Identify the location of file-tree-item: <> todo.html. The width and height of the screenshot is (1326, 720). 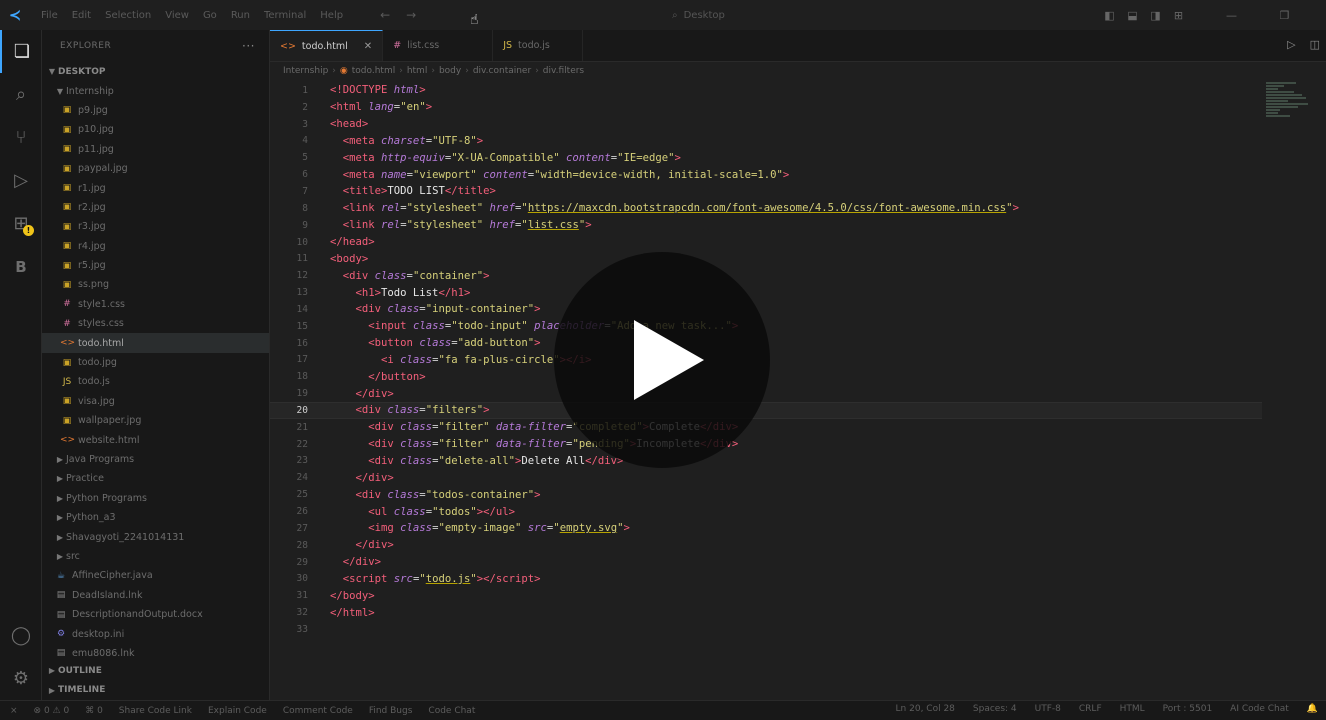
(155, 343).